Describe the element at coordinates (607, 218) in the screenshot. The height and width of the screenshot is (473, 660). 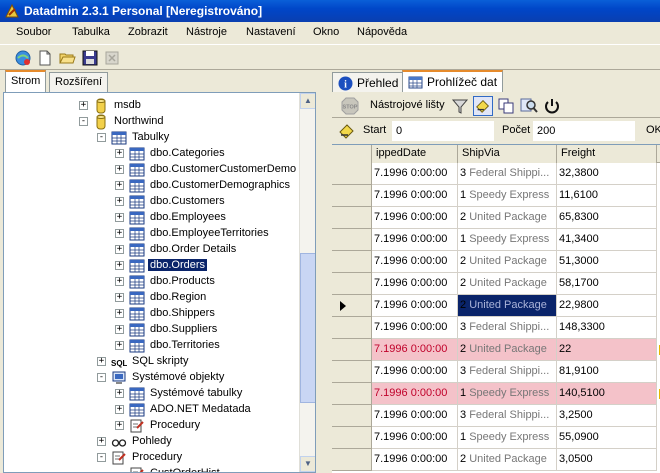
I see `cell-freight: 65,8300` at that location.